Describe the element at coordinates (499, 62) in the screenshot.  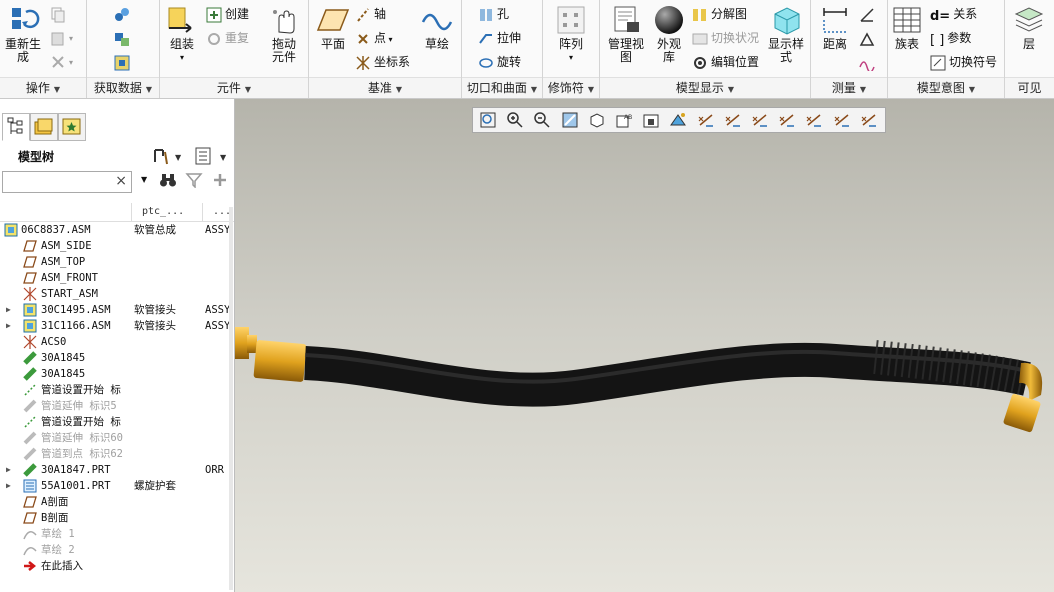
I see `revolve-button: 旋转` at that location.